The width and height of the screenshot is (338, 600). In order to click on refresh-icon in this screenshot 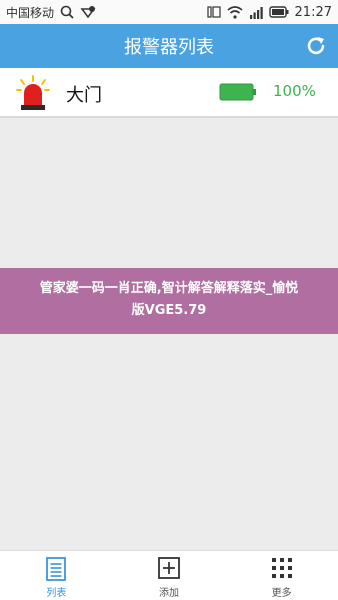, I will do `click(316, 46)`.